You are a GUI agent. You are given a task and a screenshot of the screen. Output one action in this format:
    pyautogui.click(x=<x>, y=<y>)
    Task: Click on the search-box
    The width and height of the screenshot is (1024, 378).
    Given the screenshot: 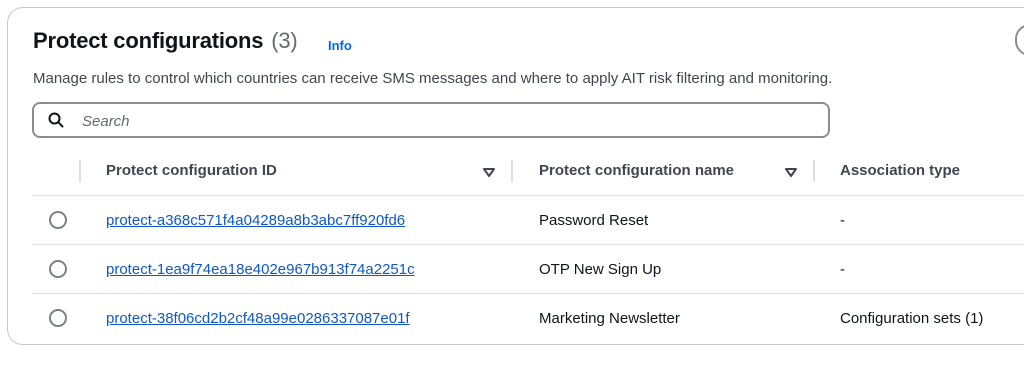 What is the action you would take?
    pyautogui.click(x=431, y=120)
    